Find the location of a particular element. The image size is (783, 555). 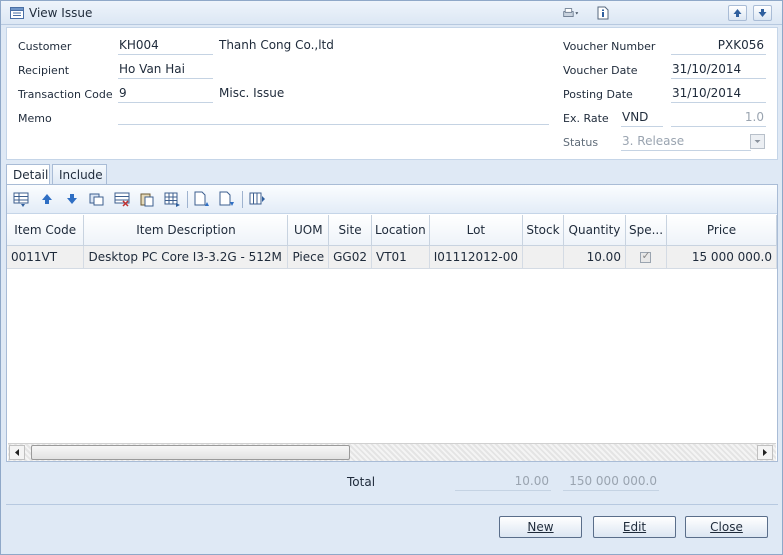

cell-price: 15 000 000.0 is located at coordinates (721, 257).